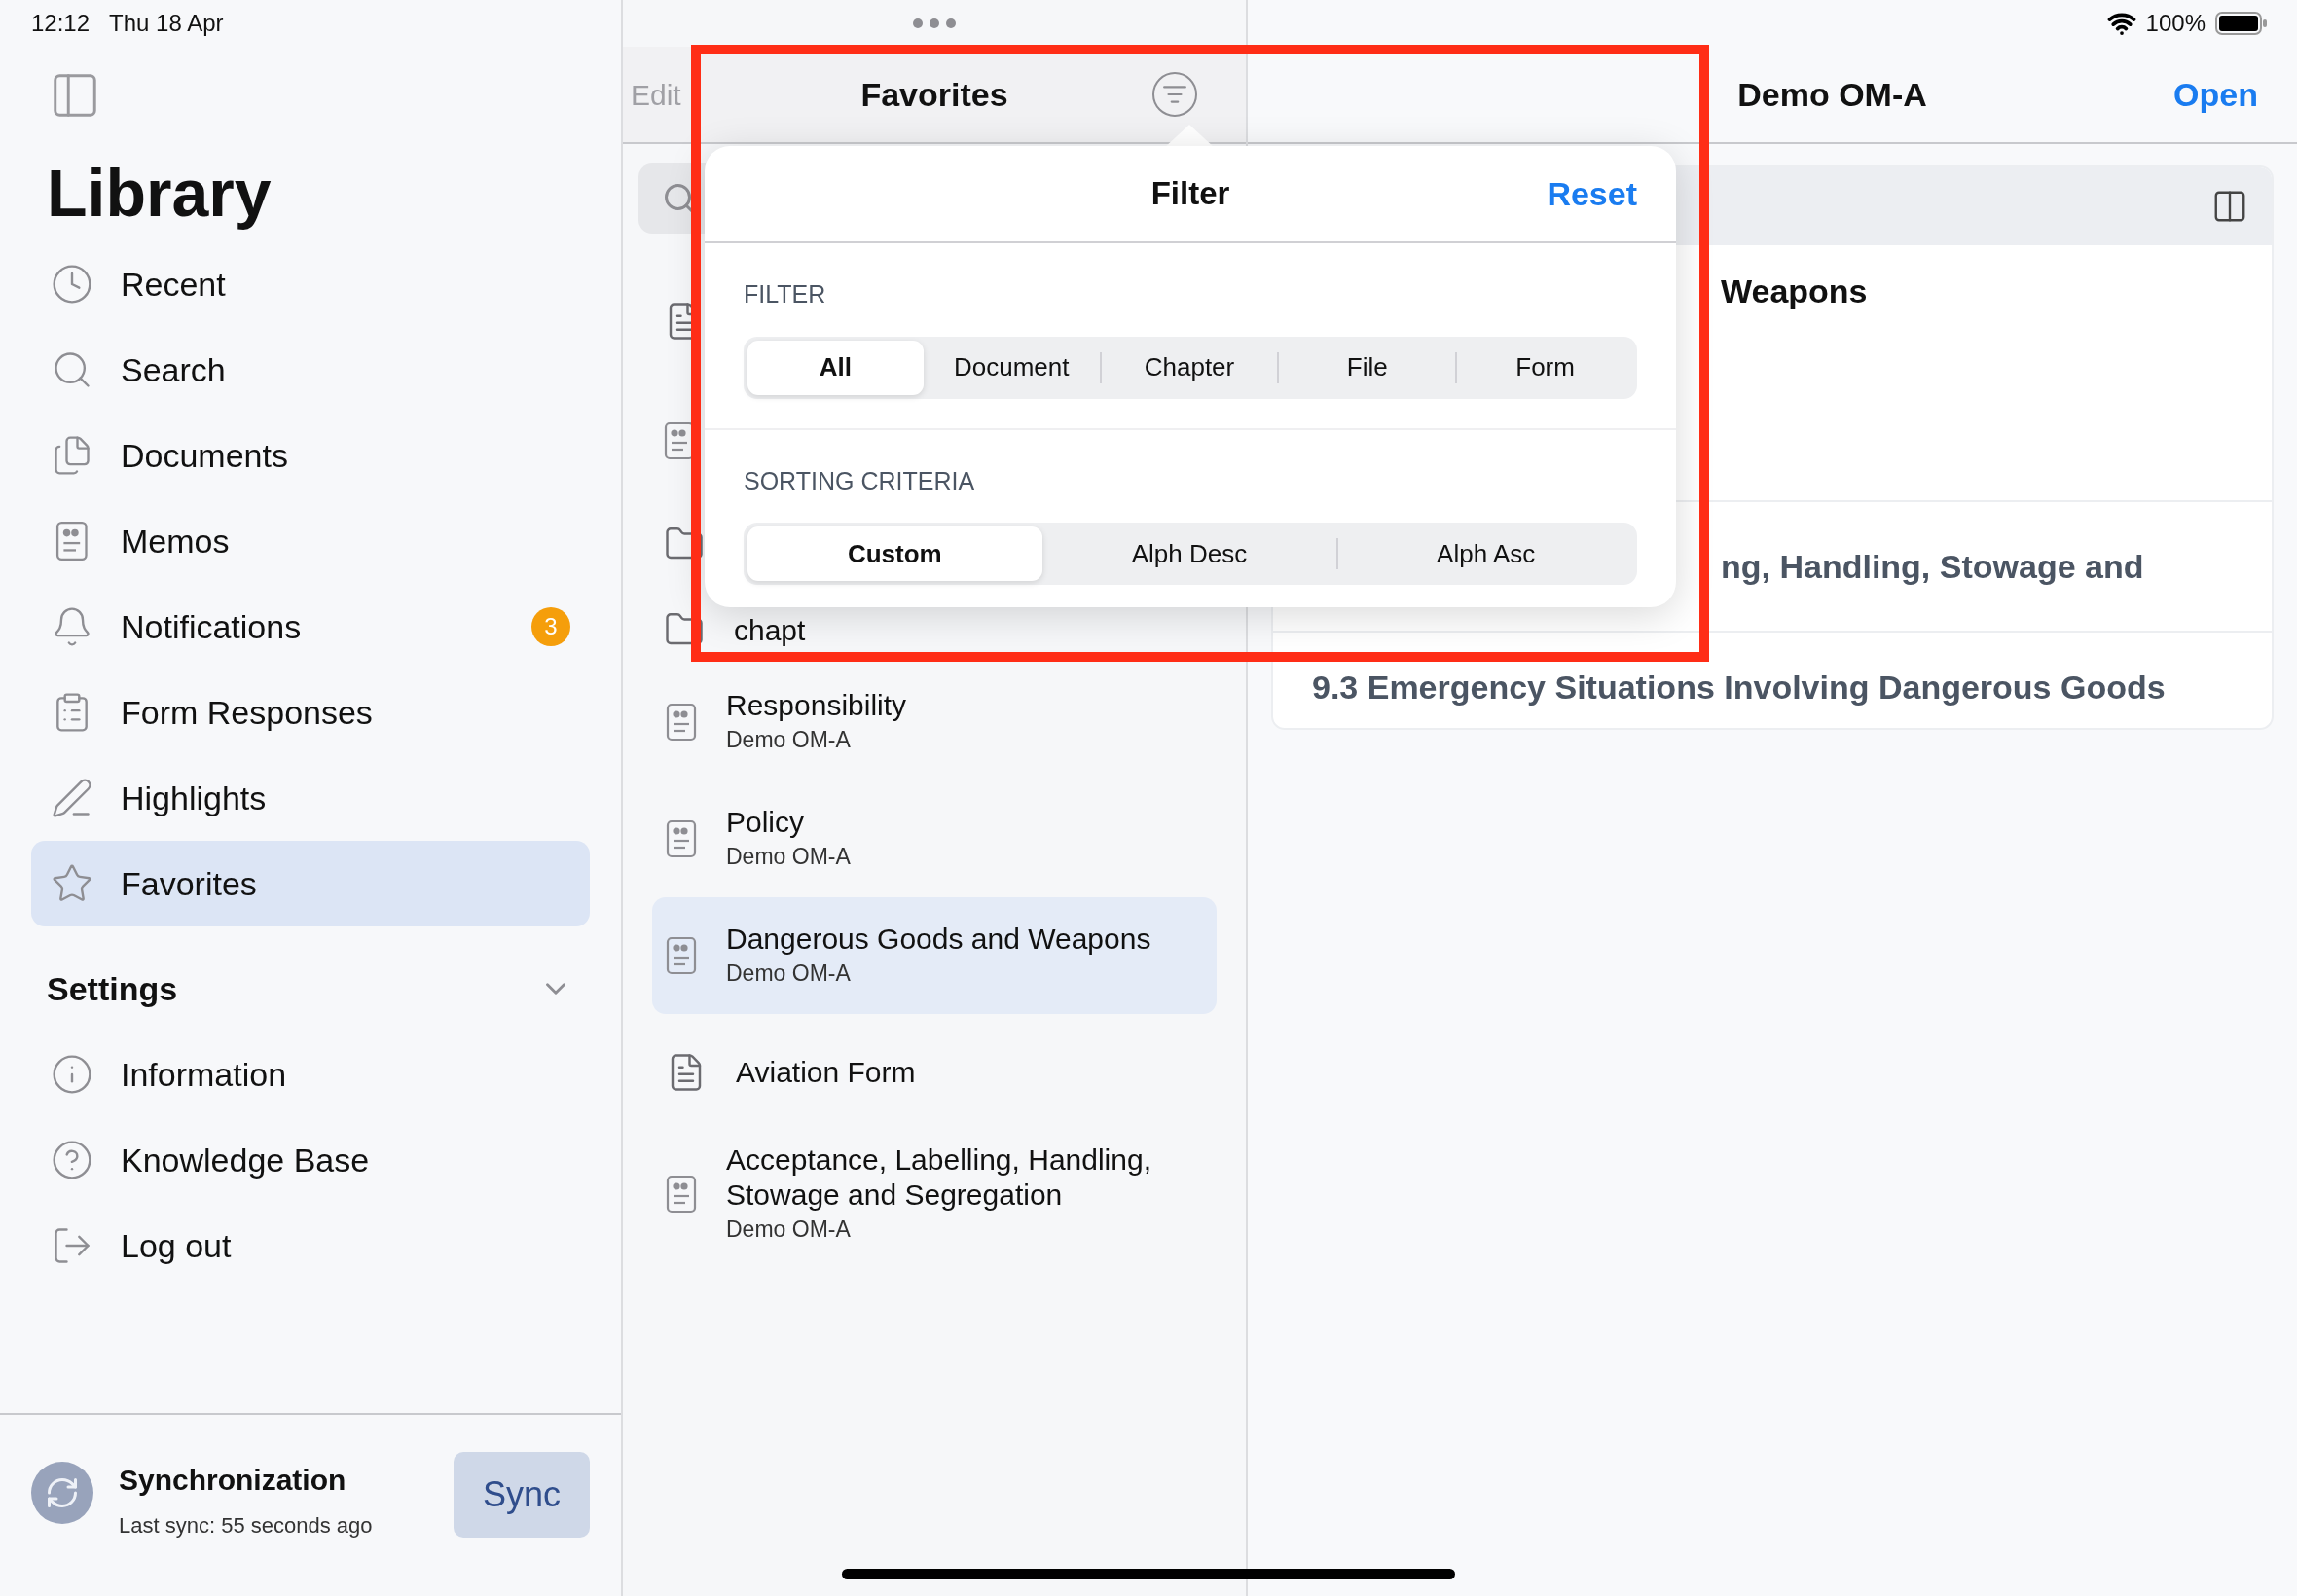 This screenshot has height=1596, width=2297. Describe the element at coordinates (2175, 23) in the screenshot. I see `battery-percent: 100%` at that location.